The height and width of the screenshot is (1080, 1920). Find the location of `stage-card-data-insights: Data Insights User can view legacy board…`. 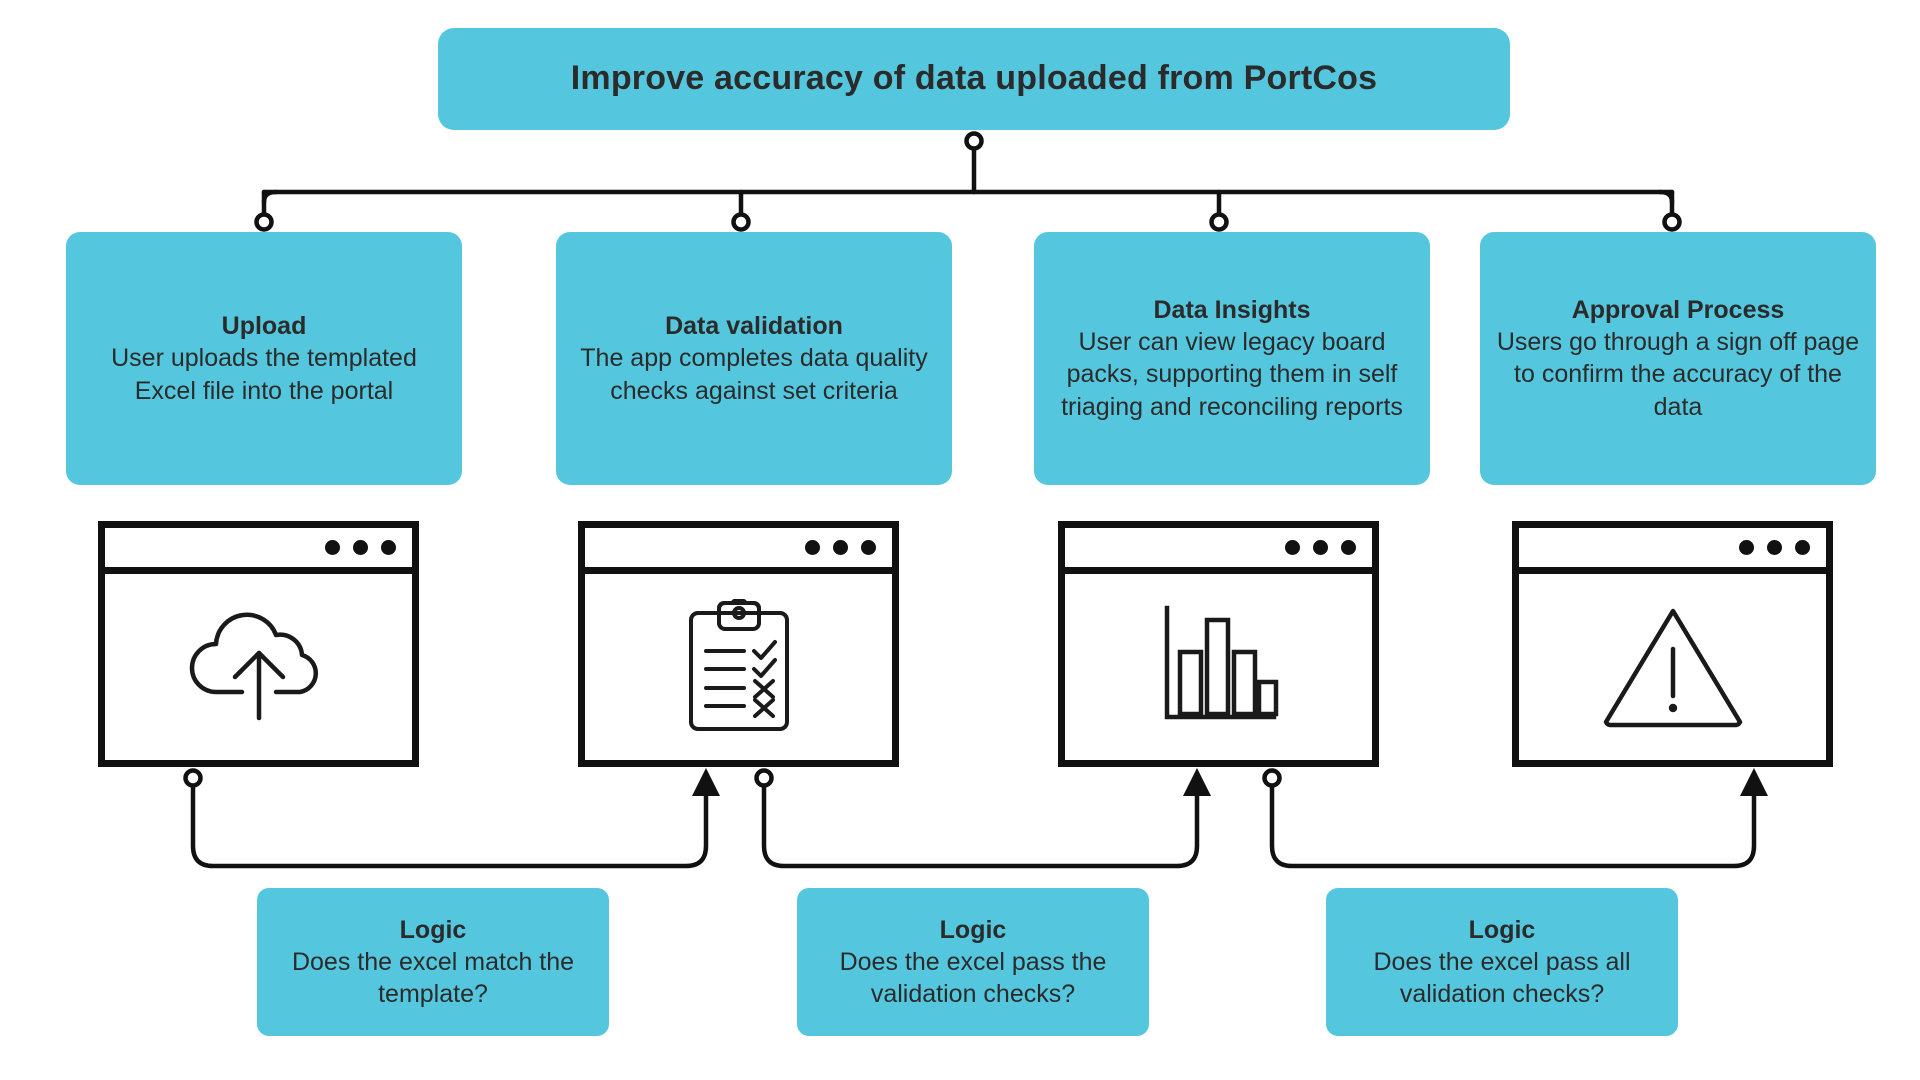

stage-card-data-insights: Data Insights User can view legacy board… is located at coordinates (1232, 358).